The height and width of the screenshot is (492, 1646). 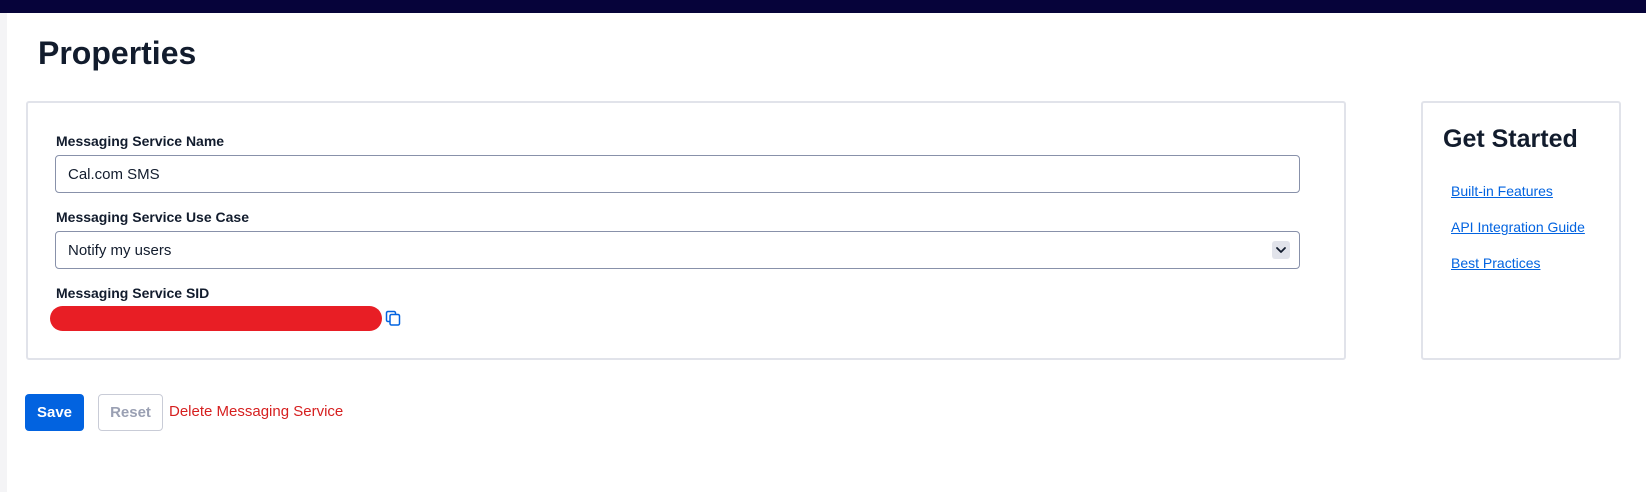 I want to click on use-case-select: Notify my users, so click(x=677, y=250).